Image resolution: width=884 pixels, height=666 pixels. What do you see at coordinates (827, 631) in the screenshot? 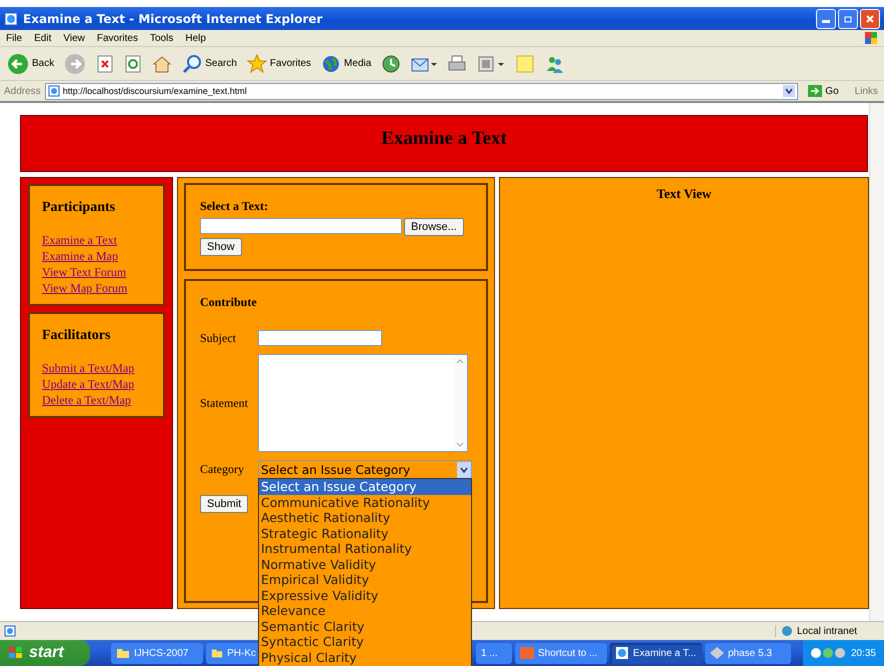
I see `zone-label: Local intranet` at bounding box center [827, 631].